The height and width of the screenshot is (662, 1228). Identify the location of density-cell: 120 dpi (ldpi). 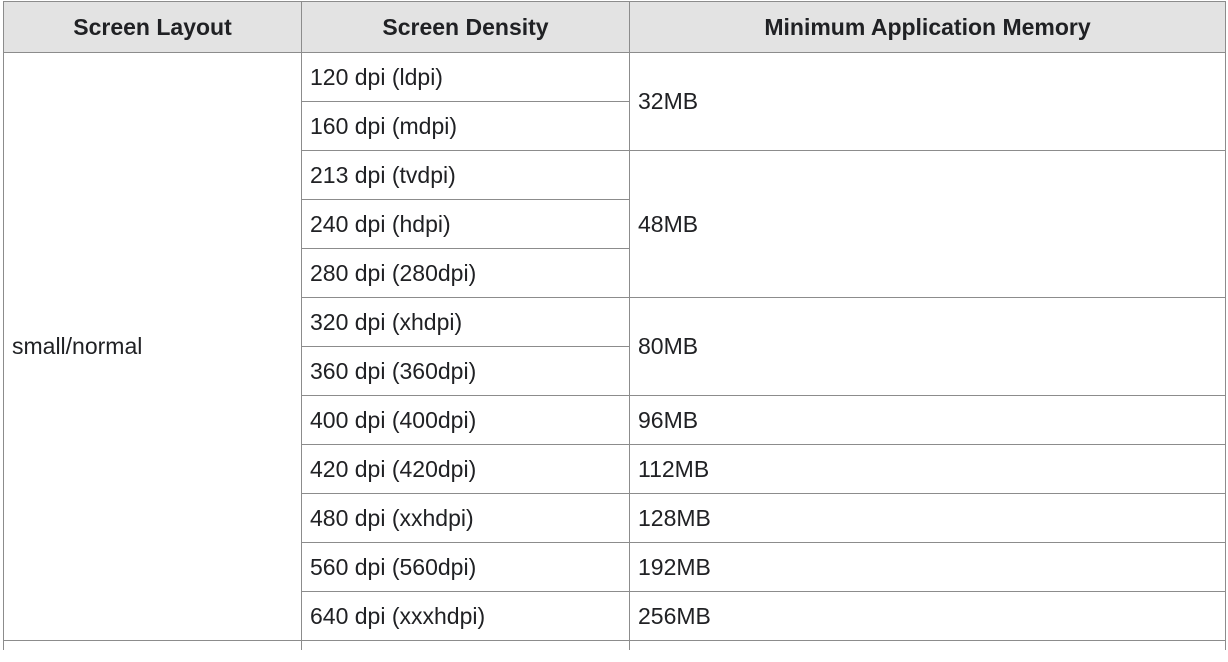
(465, 77).